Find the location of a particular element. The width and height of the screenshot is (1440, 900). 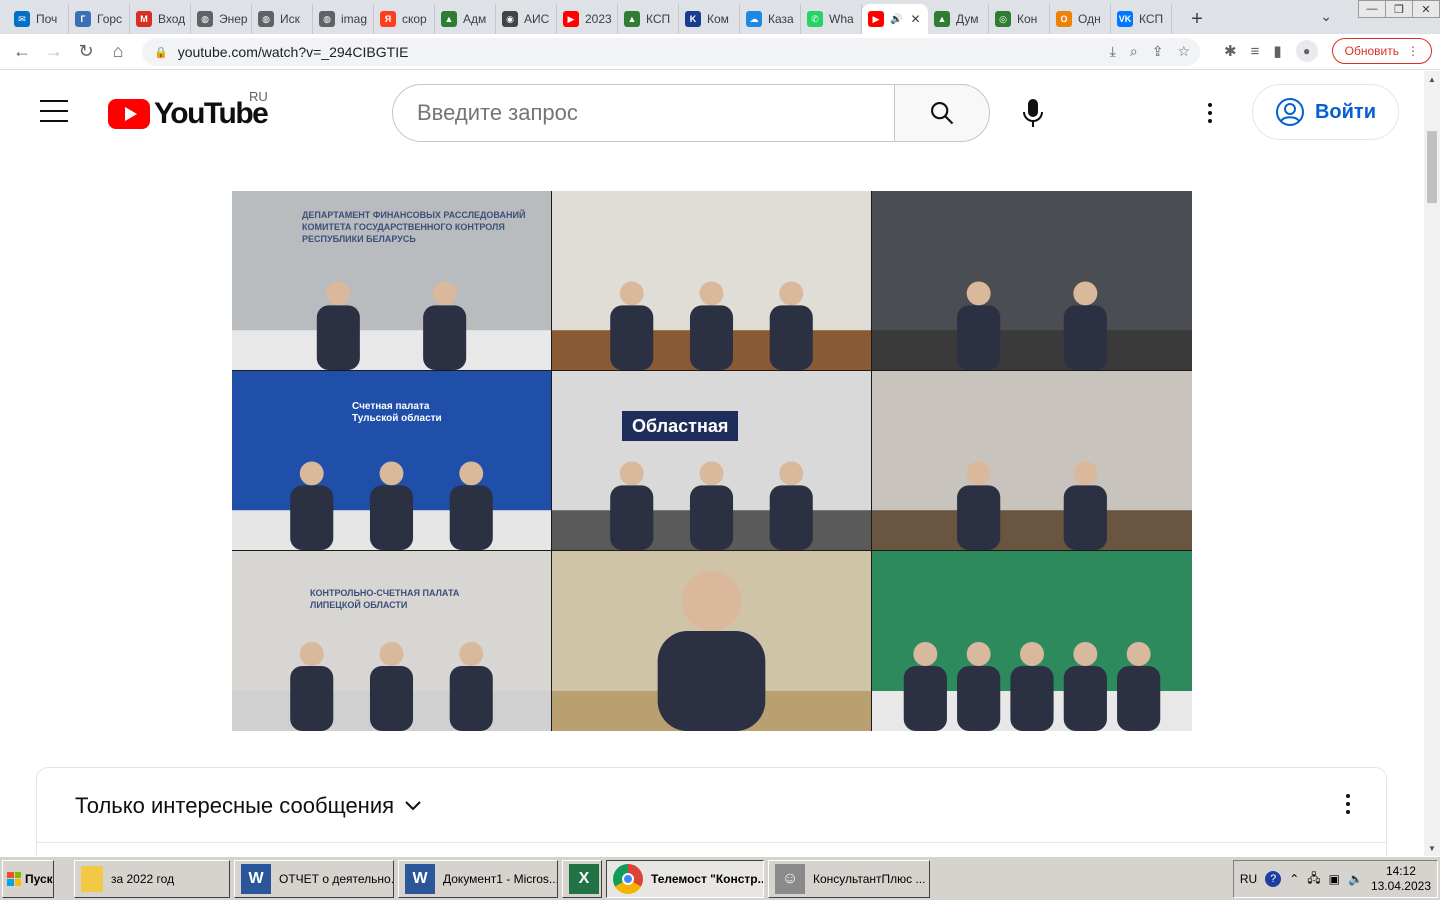

browser-tab: ◉ АИС is located at coordinates (526, 19).